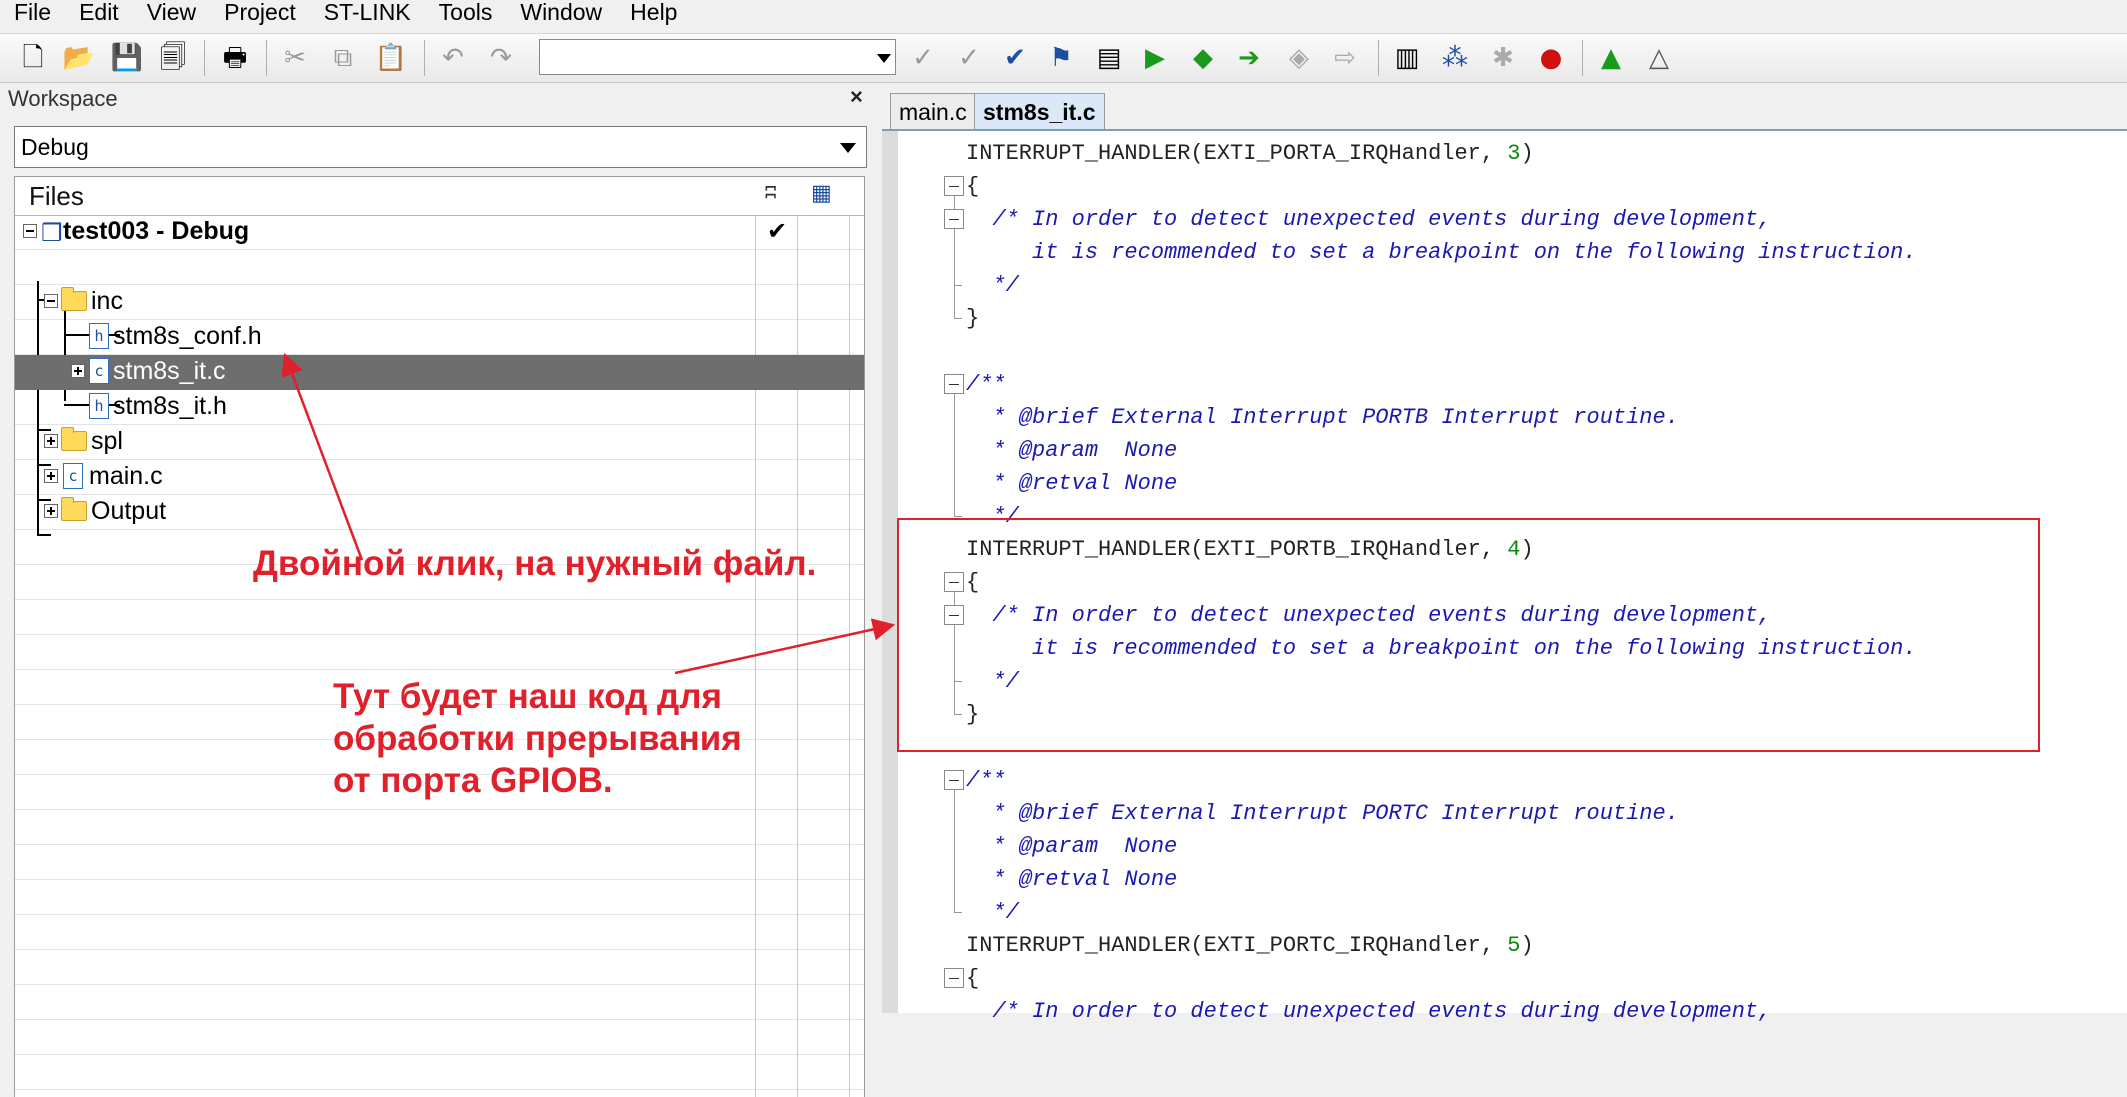 The height and width of the screenshot is (1097, 2127). Describe the element at coordinates (501, 58) in the screenshot. I see `redo-icon: ↷` at that location.